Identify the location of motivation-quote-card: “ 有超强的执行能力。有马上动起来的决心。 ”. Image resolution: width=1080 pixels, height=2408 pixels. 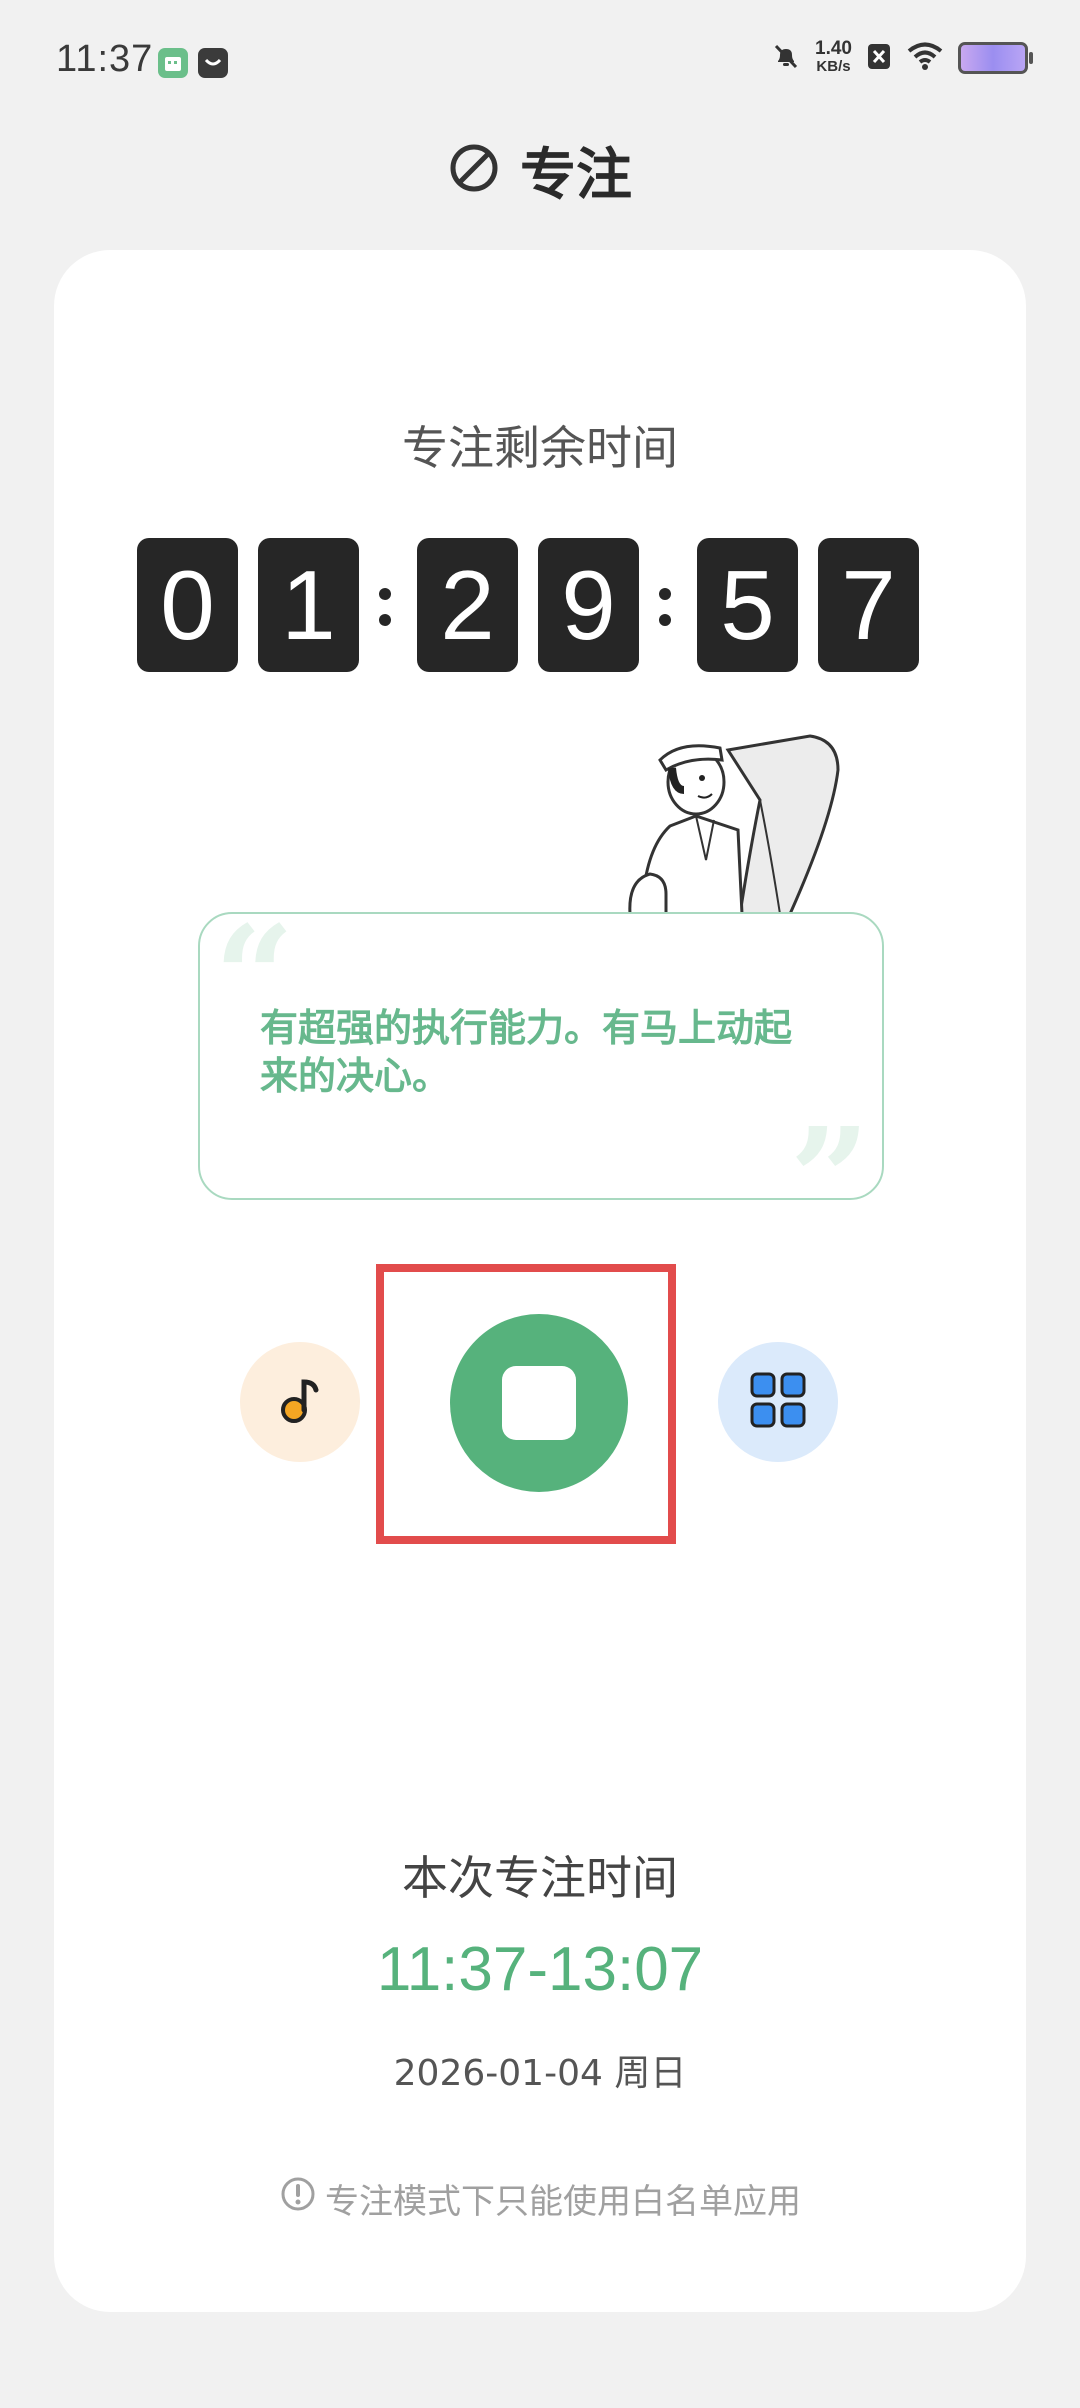
(541, 1079).